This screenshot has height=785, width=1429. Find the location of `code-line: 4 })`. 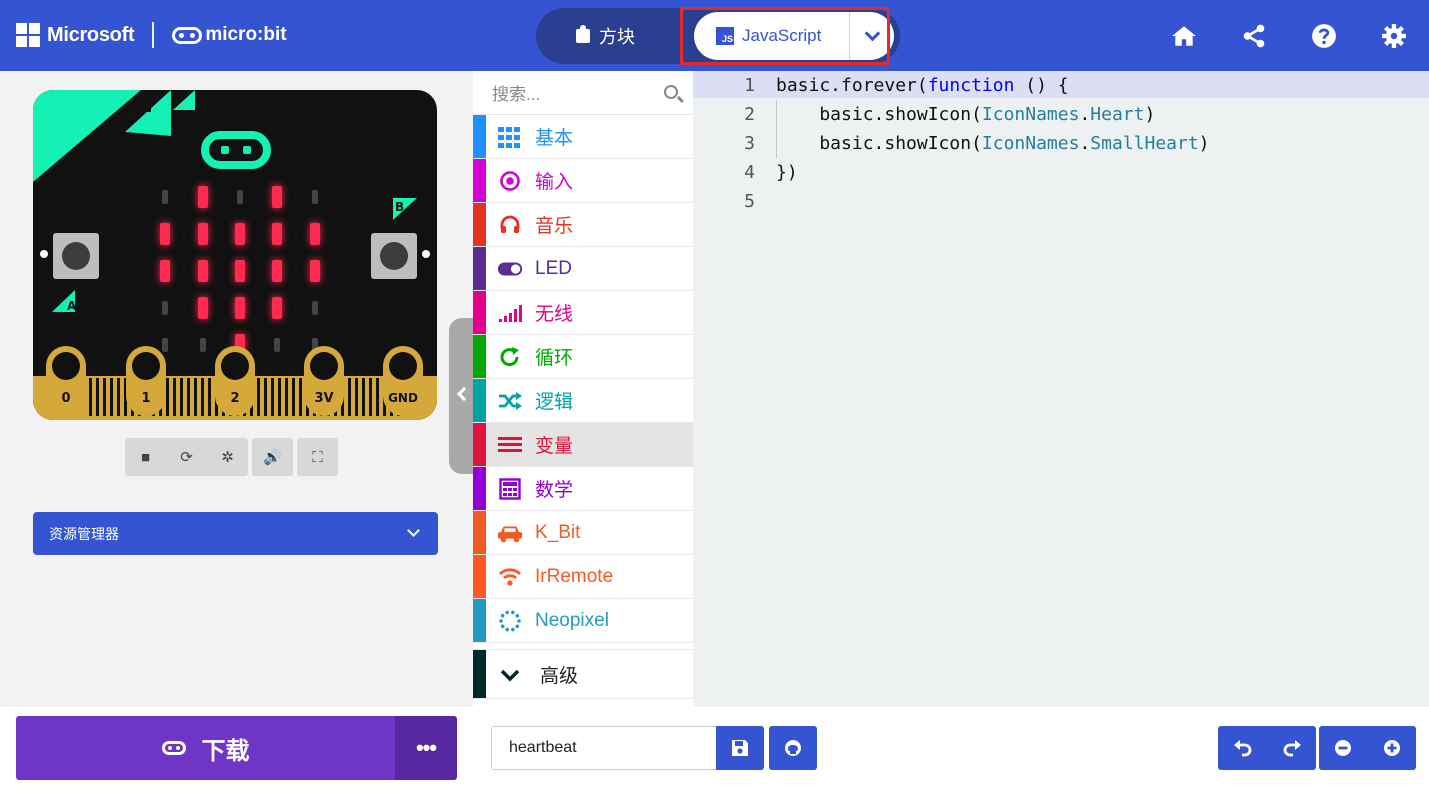

code-line: 4 }) is located at coordinates (1061, 172).